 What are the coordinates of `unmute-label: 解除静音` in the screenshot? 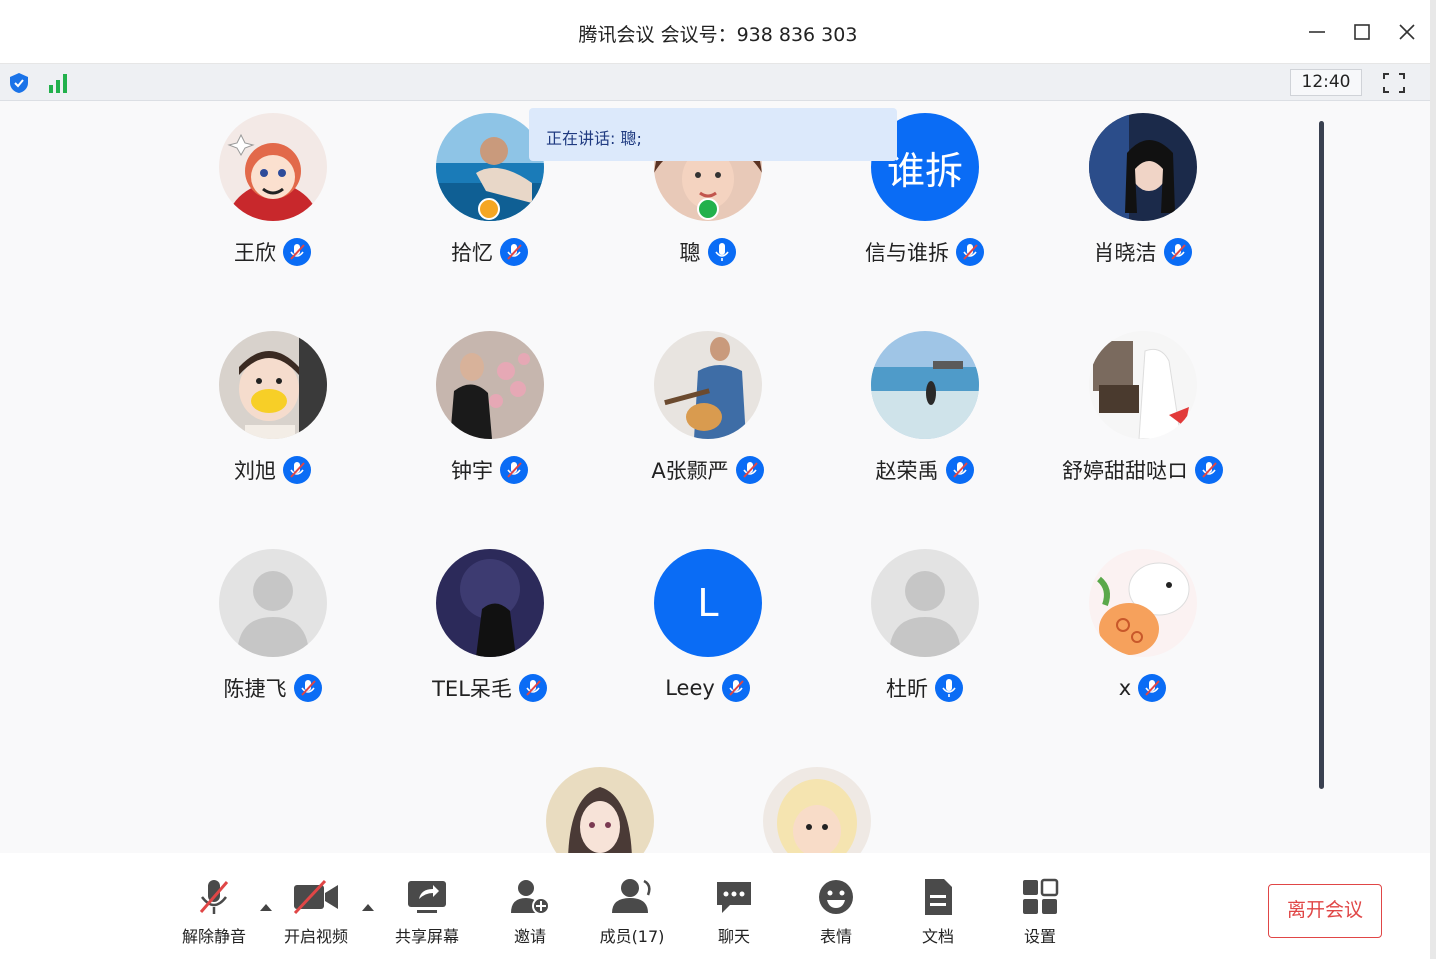 It's located at (213, 936).